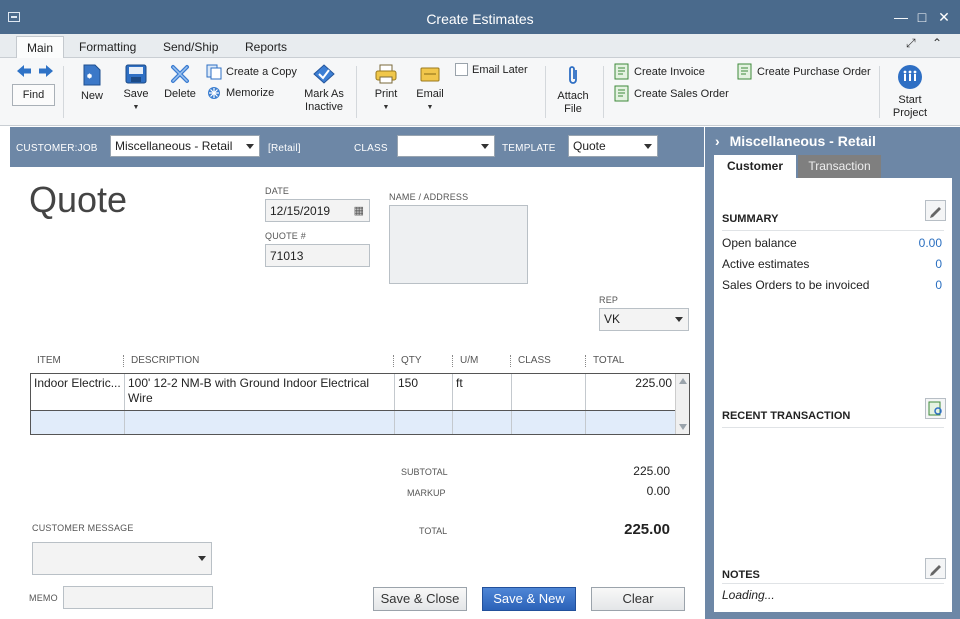 The image size is (960, 619). What do you see at coordinates (814, 71) in the screenshot?
I see `create-po-label: Create Purchase Order` at bounding box center [814, 71].